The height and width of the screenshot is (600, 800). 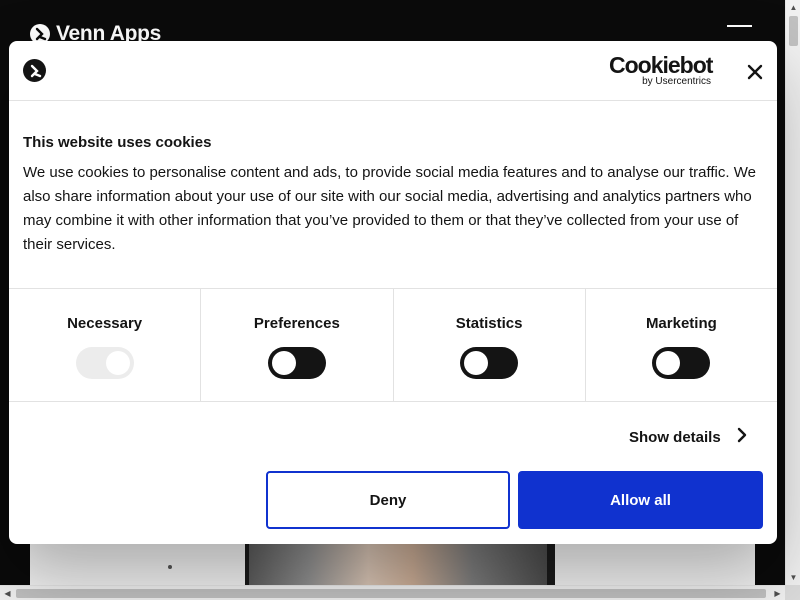 I want to click on category-statistics: Statistics, so click(x=490, y=345).